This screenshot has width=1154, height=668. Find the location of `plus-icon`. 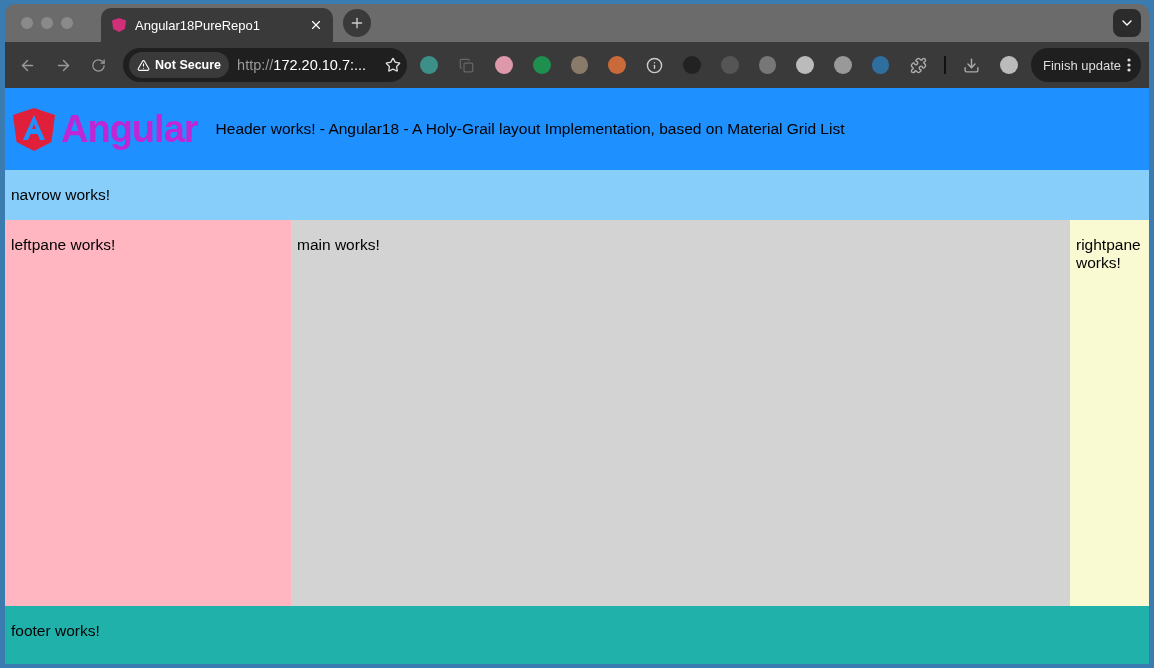

plus-icon is located at coordinates (357, 23).